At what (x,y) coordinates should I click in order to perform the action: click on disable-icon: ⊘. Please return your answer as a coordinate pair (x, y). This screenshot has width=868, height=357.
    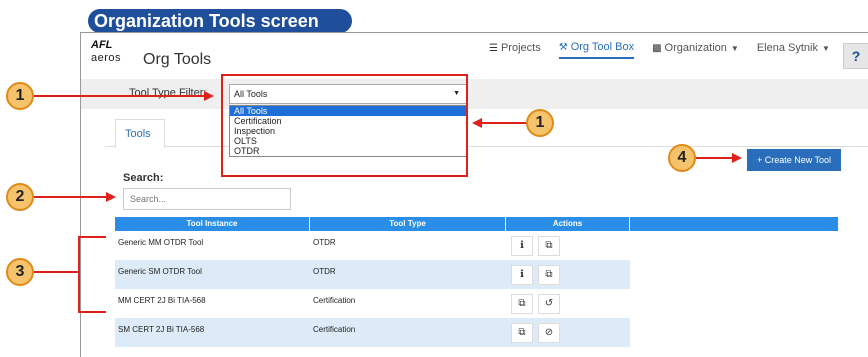
    Looking at the image, I should click on (549, 332).